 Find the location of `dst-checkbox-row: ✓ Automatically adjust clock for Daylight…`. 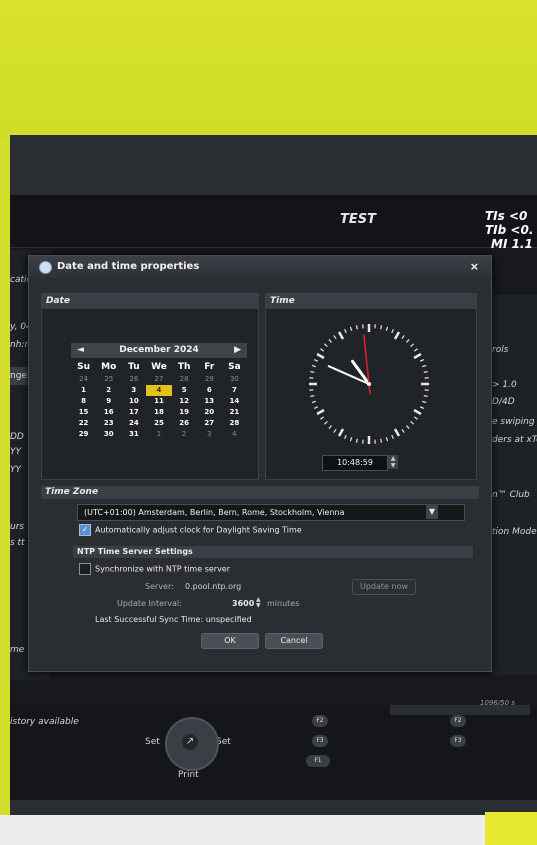

dst-checkbox-row: ✓ Automatically adjust clock for Daylight… is located at coordinates (190, 530).